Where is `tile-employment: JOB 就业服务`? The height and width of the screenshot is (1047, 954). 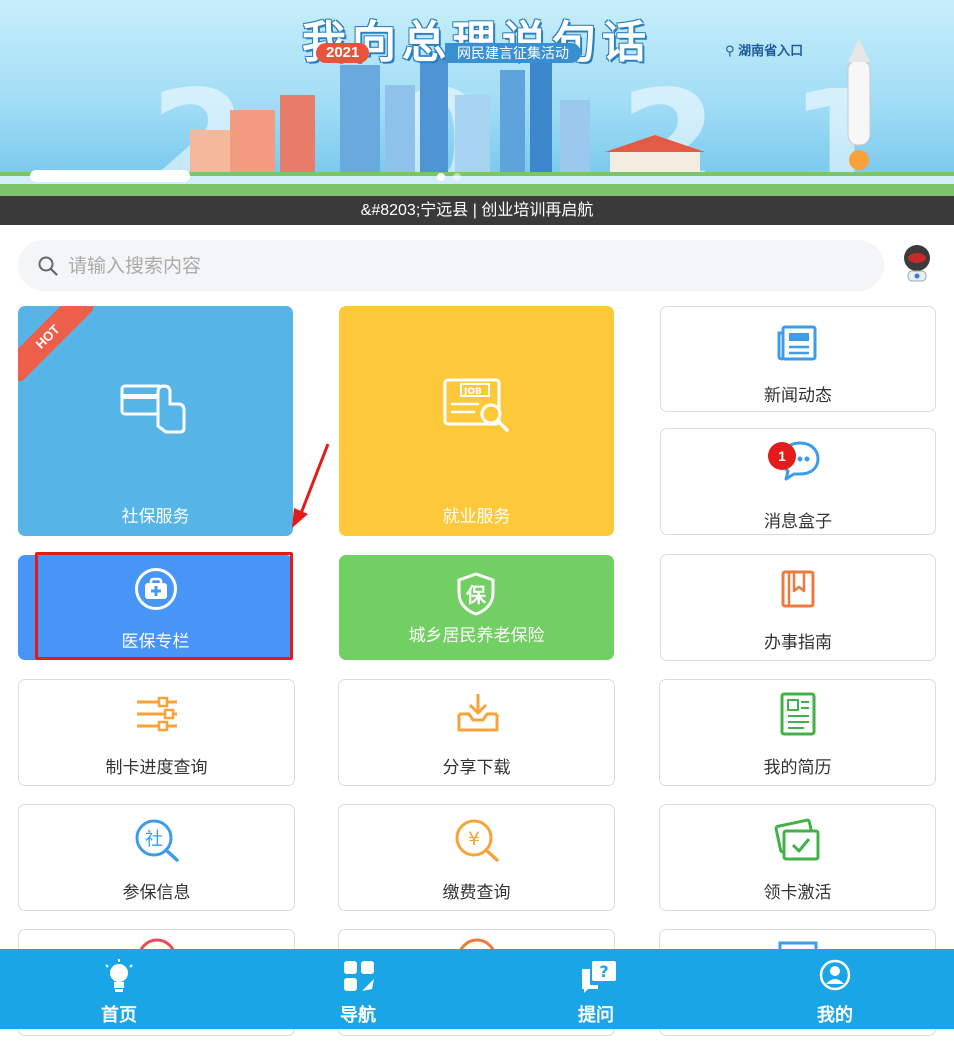
tile-employment: JOB 就业服务 is located at coordinates (476, 421).